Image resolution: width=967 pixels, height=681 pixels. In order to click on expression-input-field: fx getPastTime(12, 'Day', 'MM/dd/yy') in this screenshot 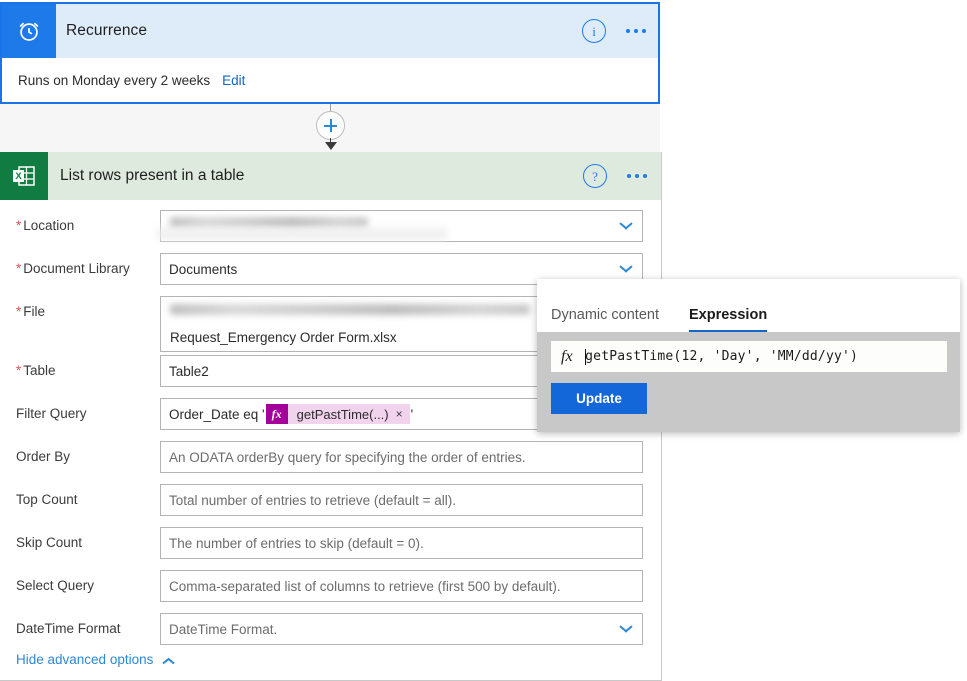, I will do `click(749, 356)`.